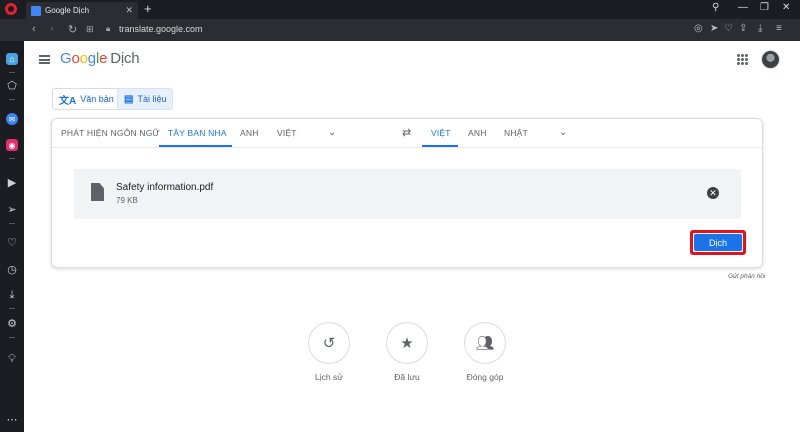  What do you see at coordinates (779, 28) in the screenshot?
I see `menu-icon: ≡` at bounding box center [779, 28].